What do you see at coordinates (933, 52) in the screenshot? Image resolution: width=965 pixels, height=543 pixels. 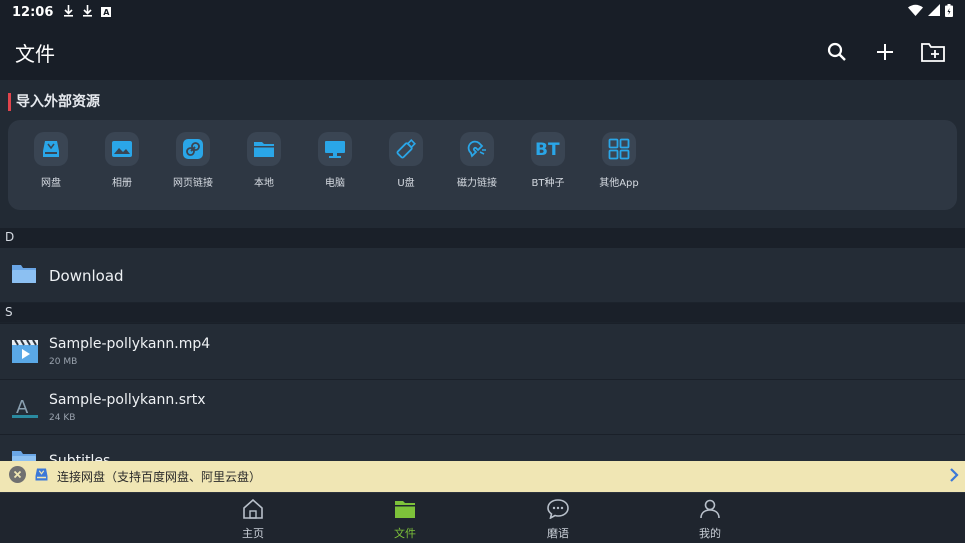 I see `new-folder-icon` at bounding box center [933, 52].